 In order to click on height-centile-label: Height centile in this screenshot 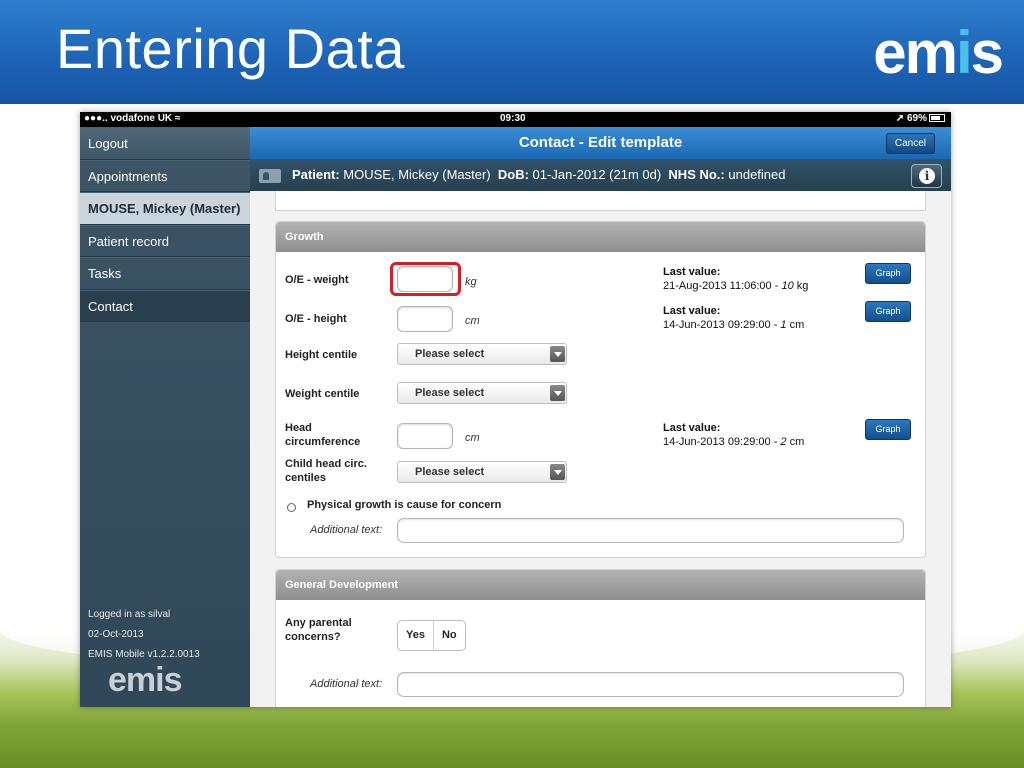, I will do `click(321, 355)`.